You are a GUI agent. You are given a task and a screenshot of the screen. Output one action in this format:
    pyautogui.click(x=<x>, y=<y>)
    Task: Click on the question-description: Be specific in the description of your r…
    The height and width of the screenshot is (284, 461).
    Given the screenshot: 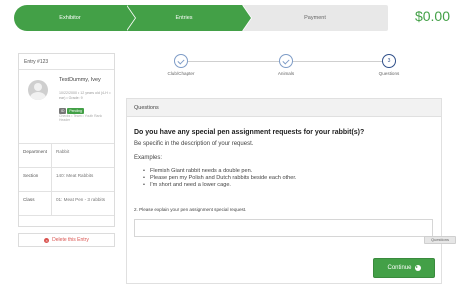 What is the action you would take?
    pyautogui.click(x=194, y=144)
    